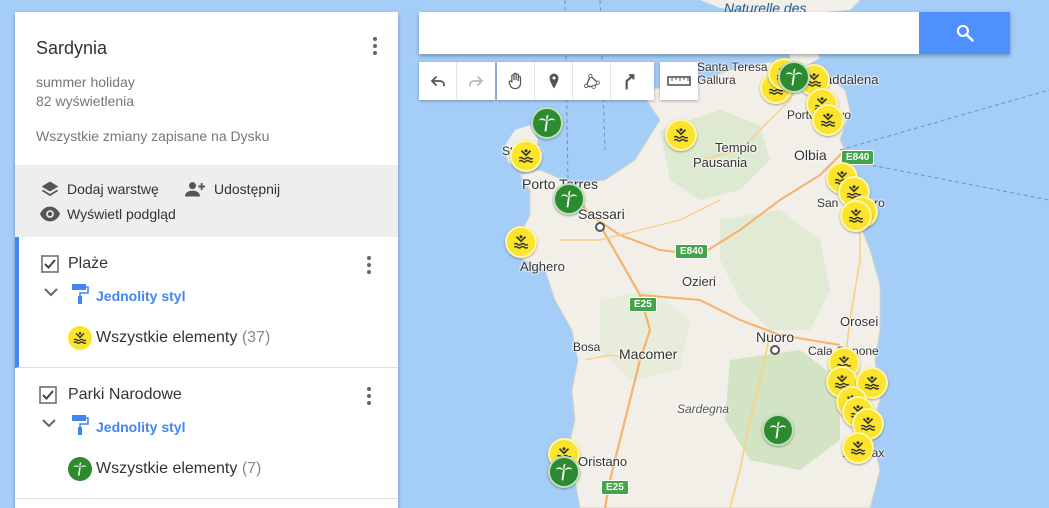 The width and height of the screenshot is (1049, 508). Describe the element at coordinates (153, 136) in the screenshot. I see `save-status: Wszystkie zmiany zapisane na Dysku` at that location.